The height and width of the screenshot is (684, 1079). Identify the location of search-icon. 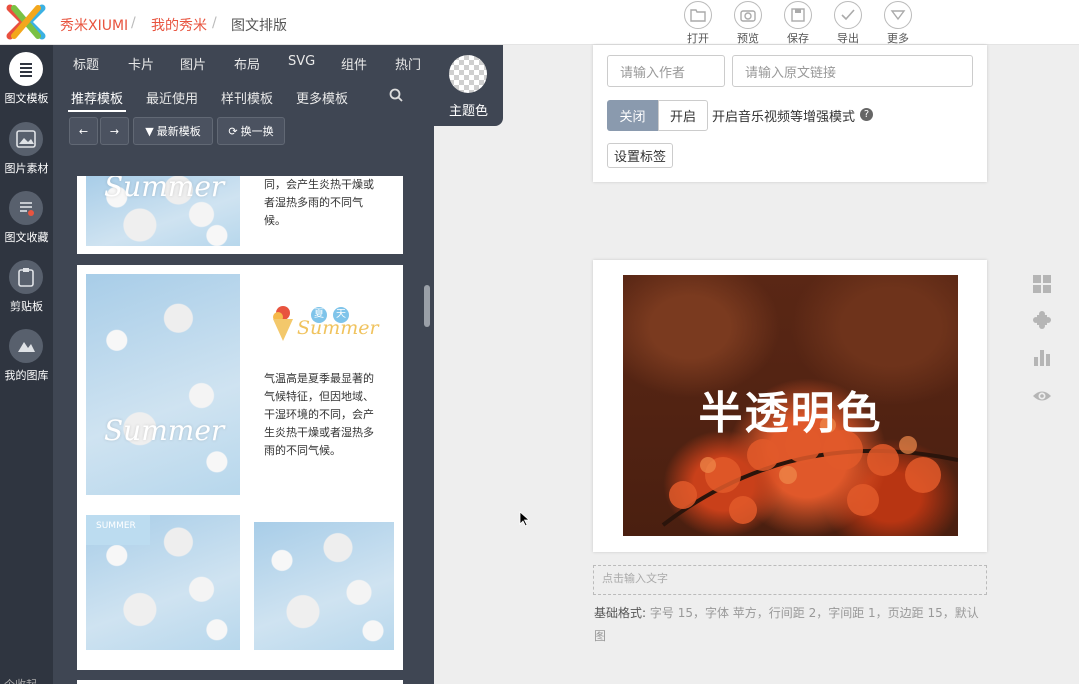
(396, 95).